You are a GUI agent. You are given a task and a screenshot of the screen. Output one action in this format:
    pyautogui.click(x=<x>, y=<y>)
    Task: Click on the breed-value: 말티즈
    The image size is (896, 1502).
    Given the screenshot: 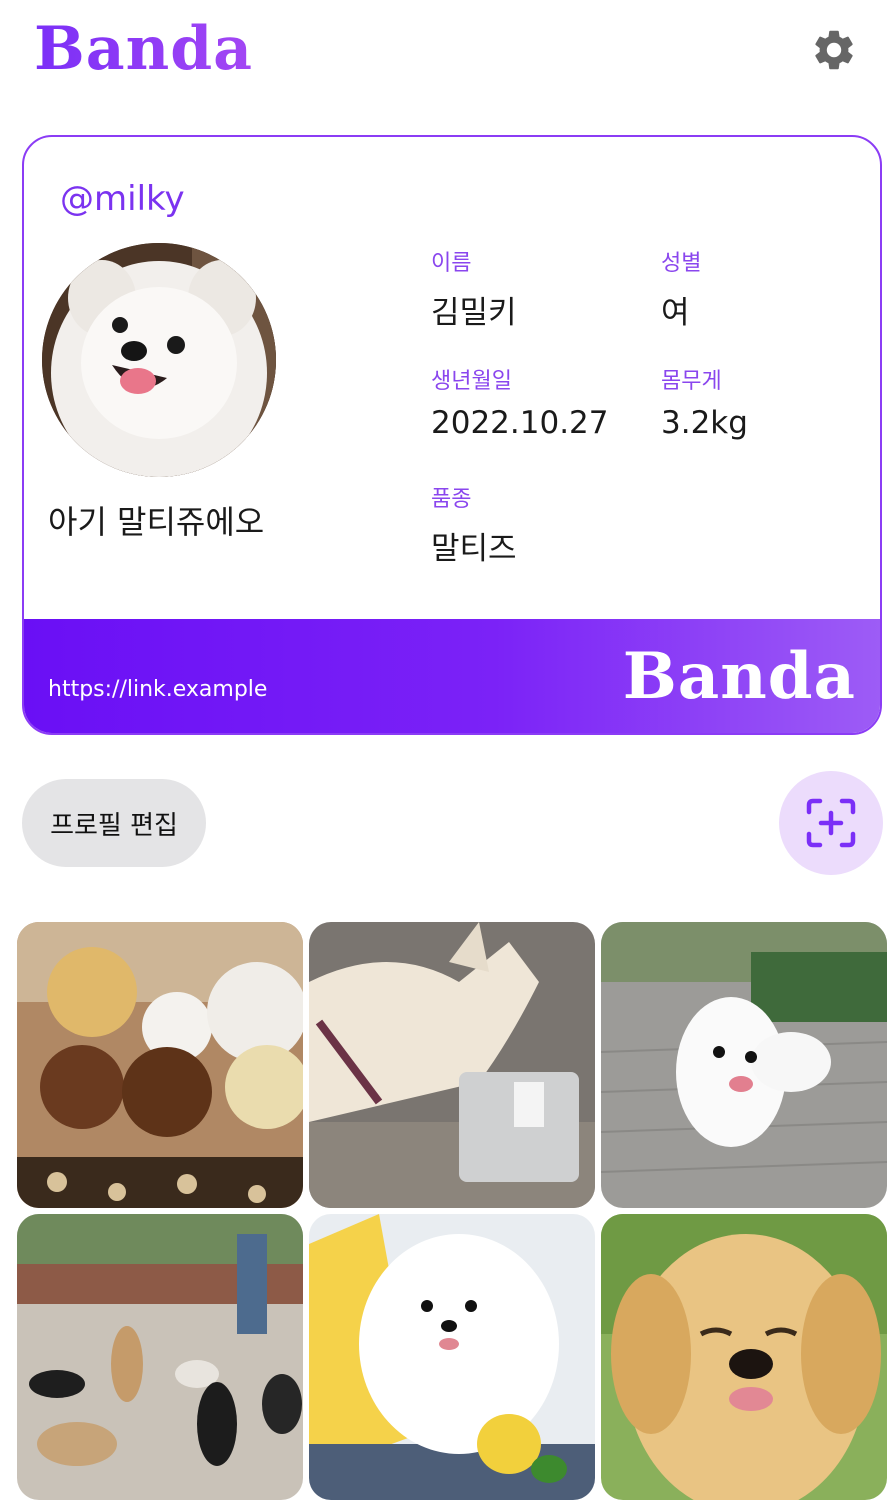 What is the action you would take?
    pyautogui.click(x=474, y=549)
    